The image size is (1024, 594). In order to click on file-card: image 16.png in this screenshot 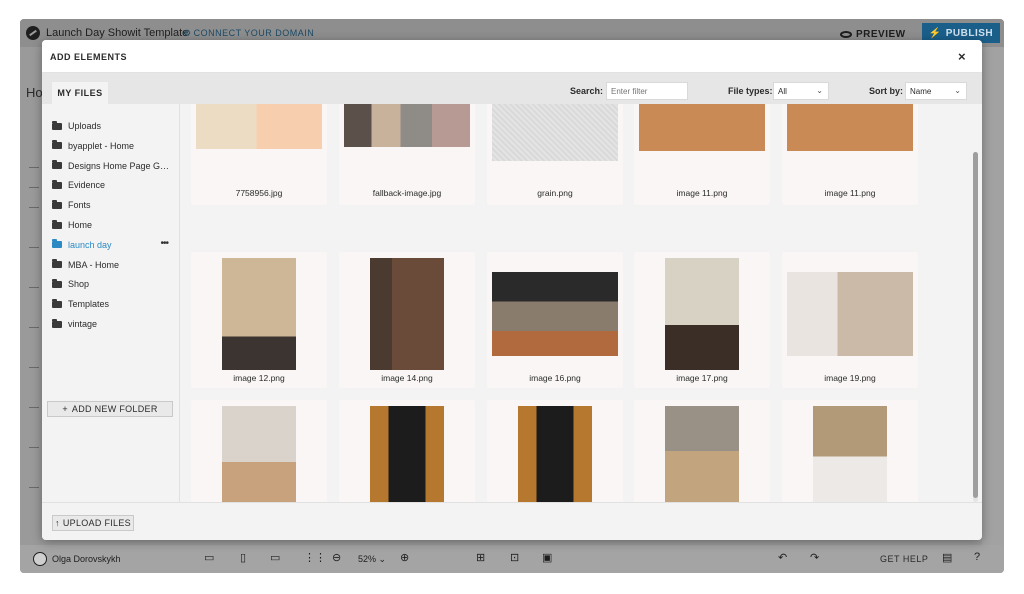, I will do `click(555, 320)`.